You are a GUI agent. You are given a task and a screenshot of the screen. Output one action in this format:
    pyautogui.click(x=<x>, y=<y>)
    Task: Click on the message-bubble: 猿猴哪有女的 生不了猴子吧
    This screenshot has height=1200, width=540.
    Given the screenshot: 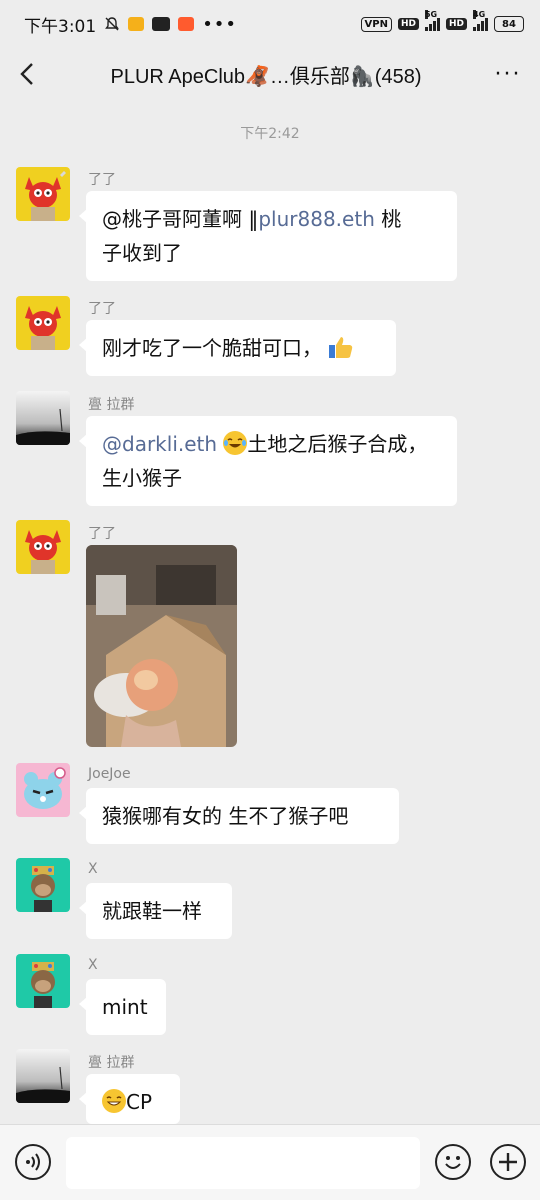 What is the action you would take?
    pyautogui.click(x=239, y=816)
    